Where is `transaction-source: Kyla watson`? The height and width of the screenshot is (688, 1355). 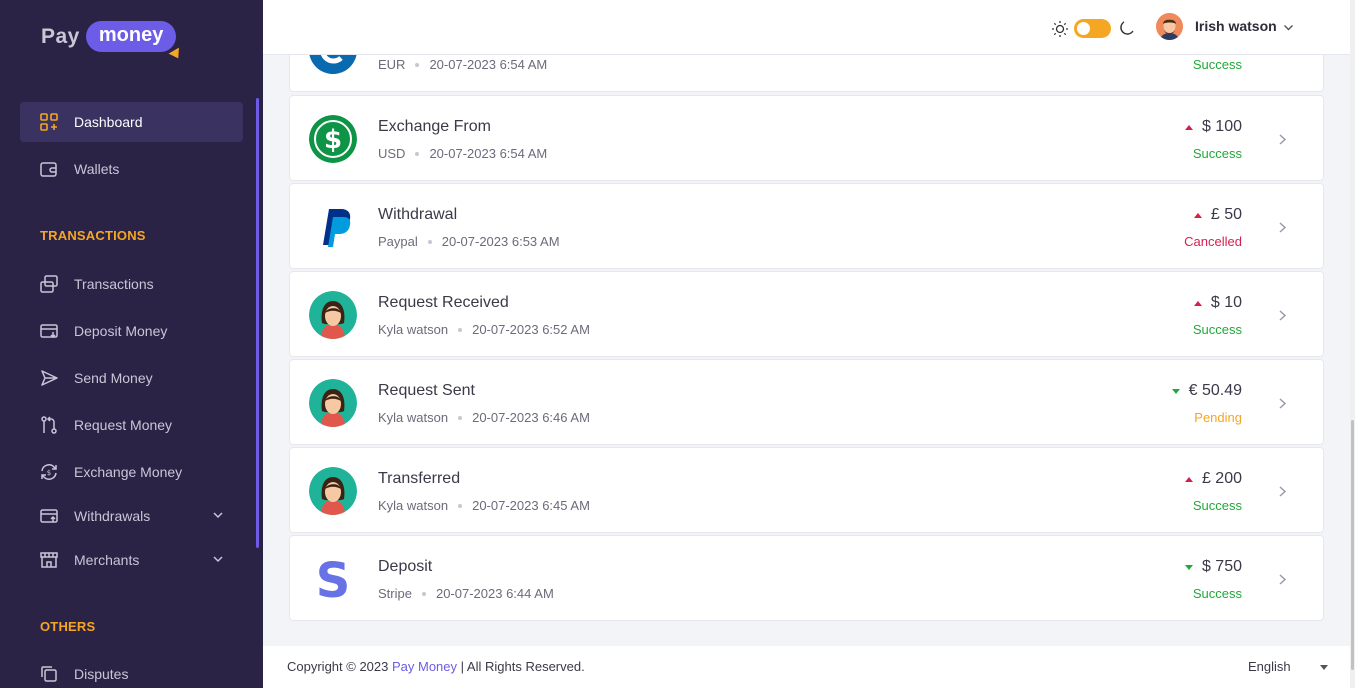 transaction-source: Kyla watson is located at coordinates (413, 329).